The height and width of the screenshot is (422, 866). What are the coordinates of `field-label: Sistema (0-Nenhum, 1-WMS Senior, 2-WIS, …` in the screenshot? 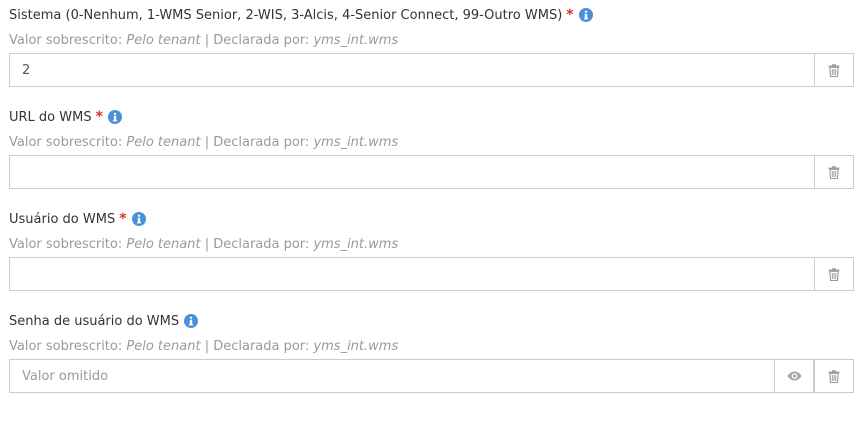 It's located at (286, 15).